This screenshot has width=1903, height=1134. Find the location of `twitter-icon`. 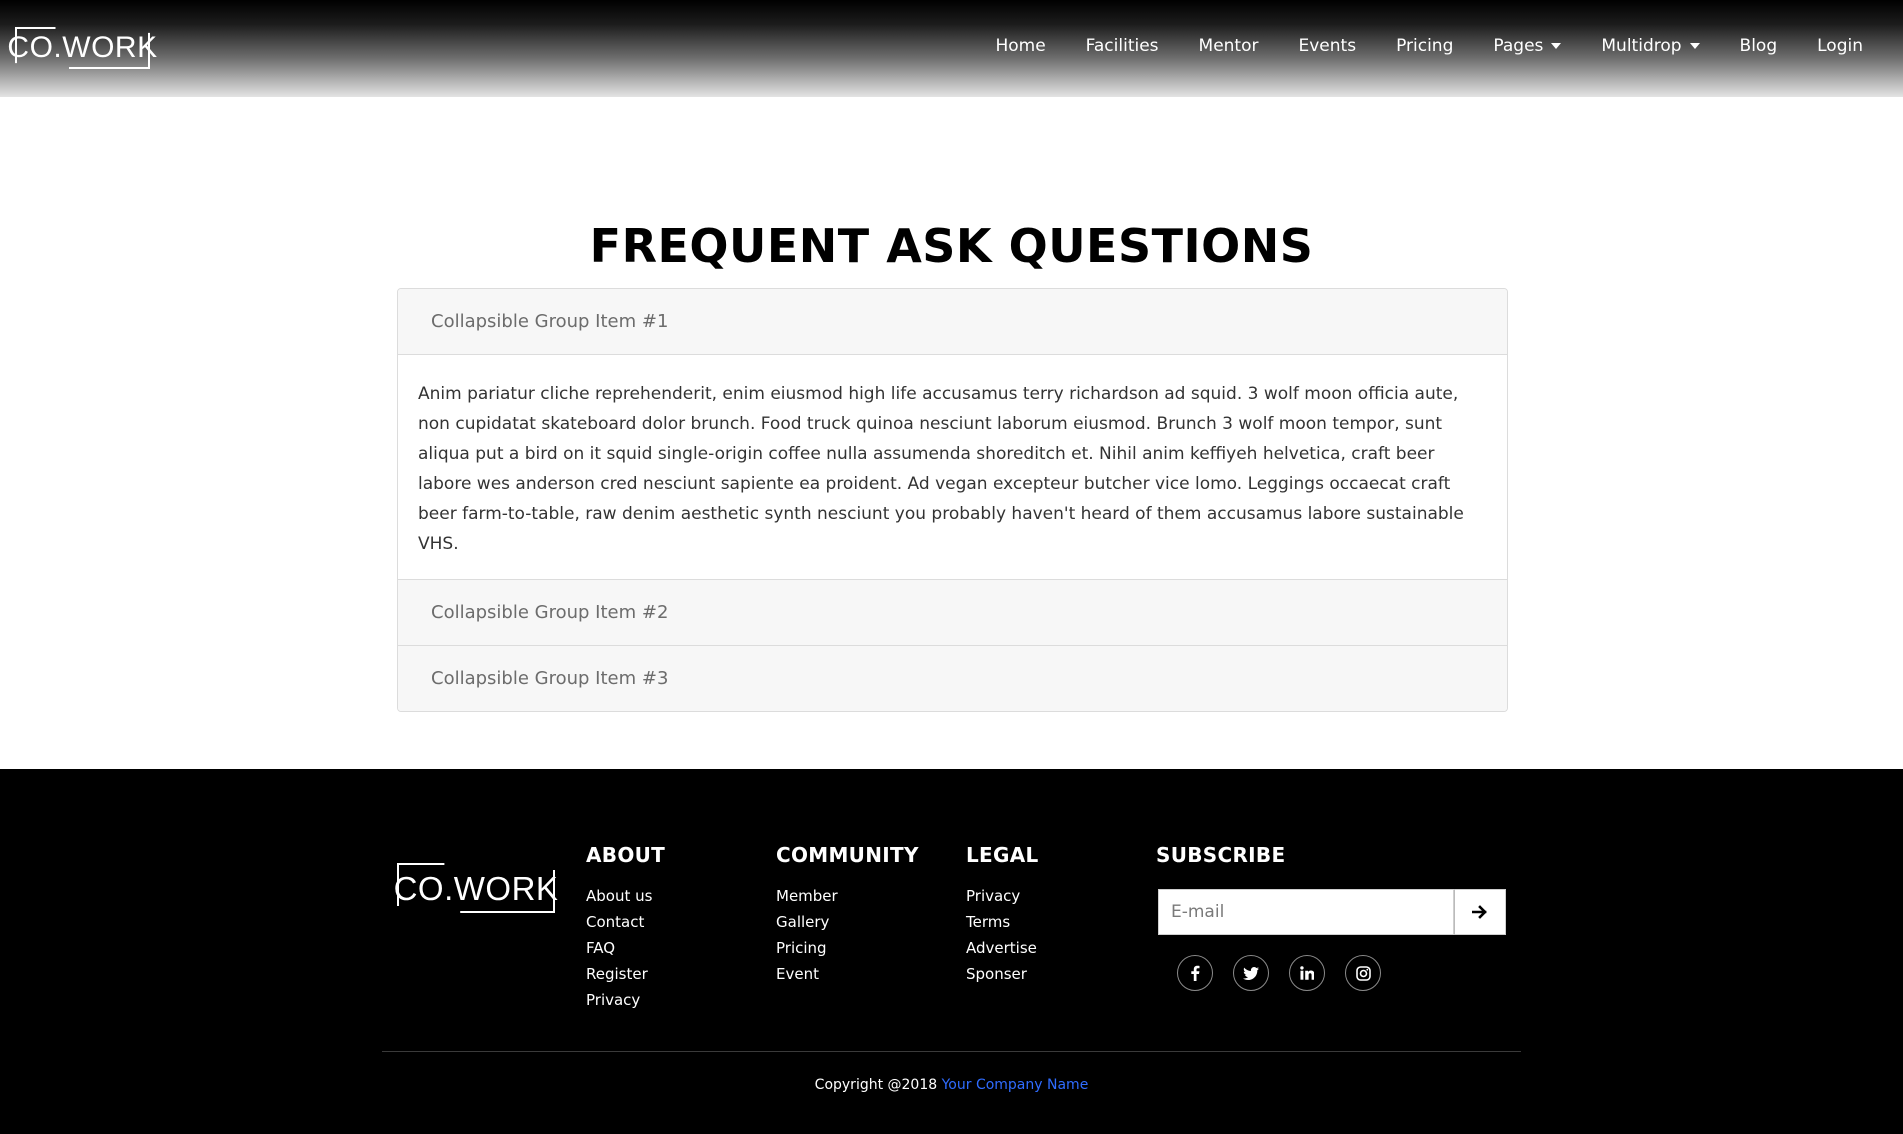

twitter-icon is located at coordinates (1251, 973).